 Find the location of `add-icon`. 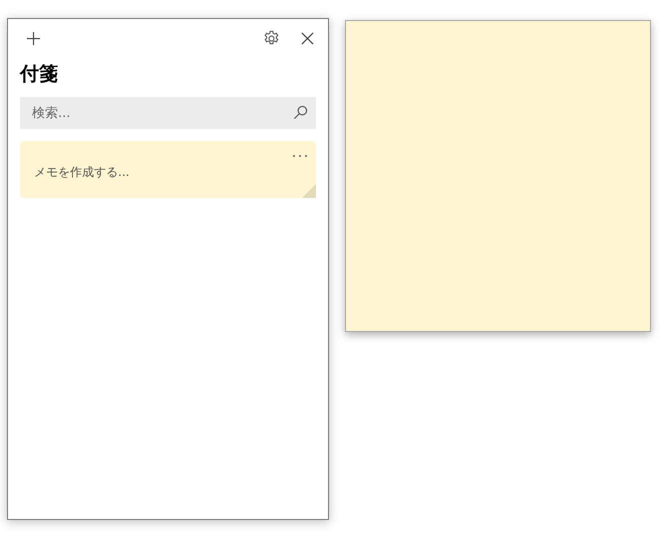

add-icon is located at coordinates (33, 38).